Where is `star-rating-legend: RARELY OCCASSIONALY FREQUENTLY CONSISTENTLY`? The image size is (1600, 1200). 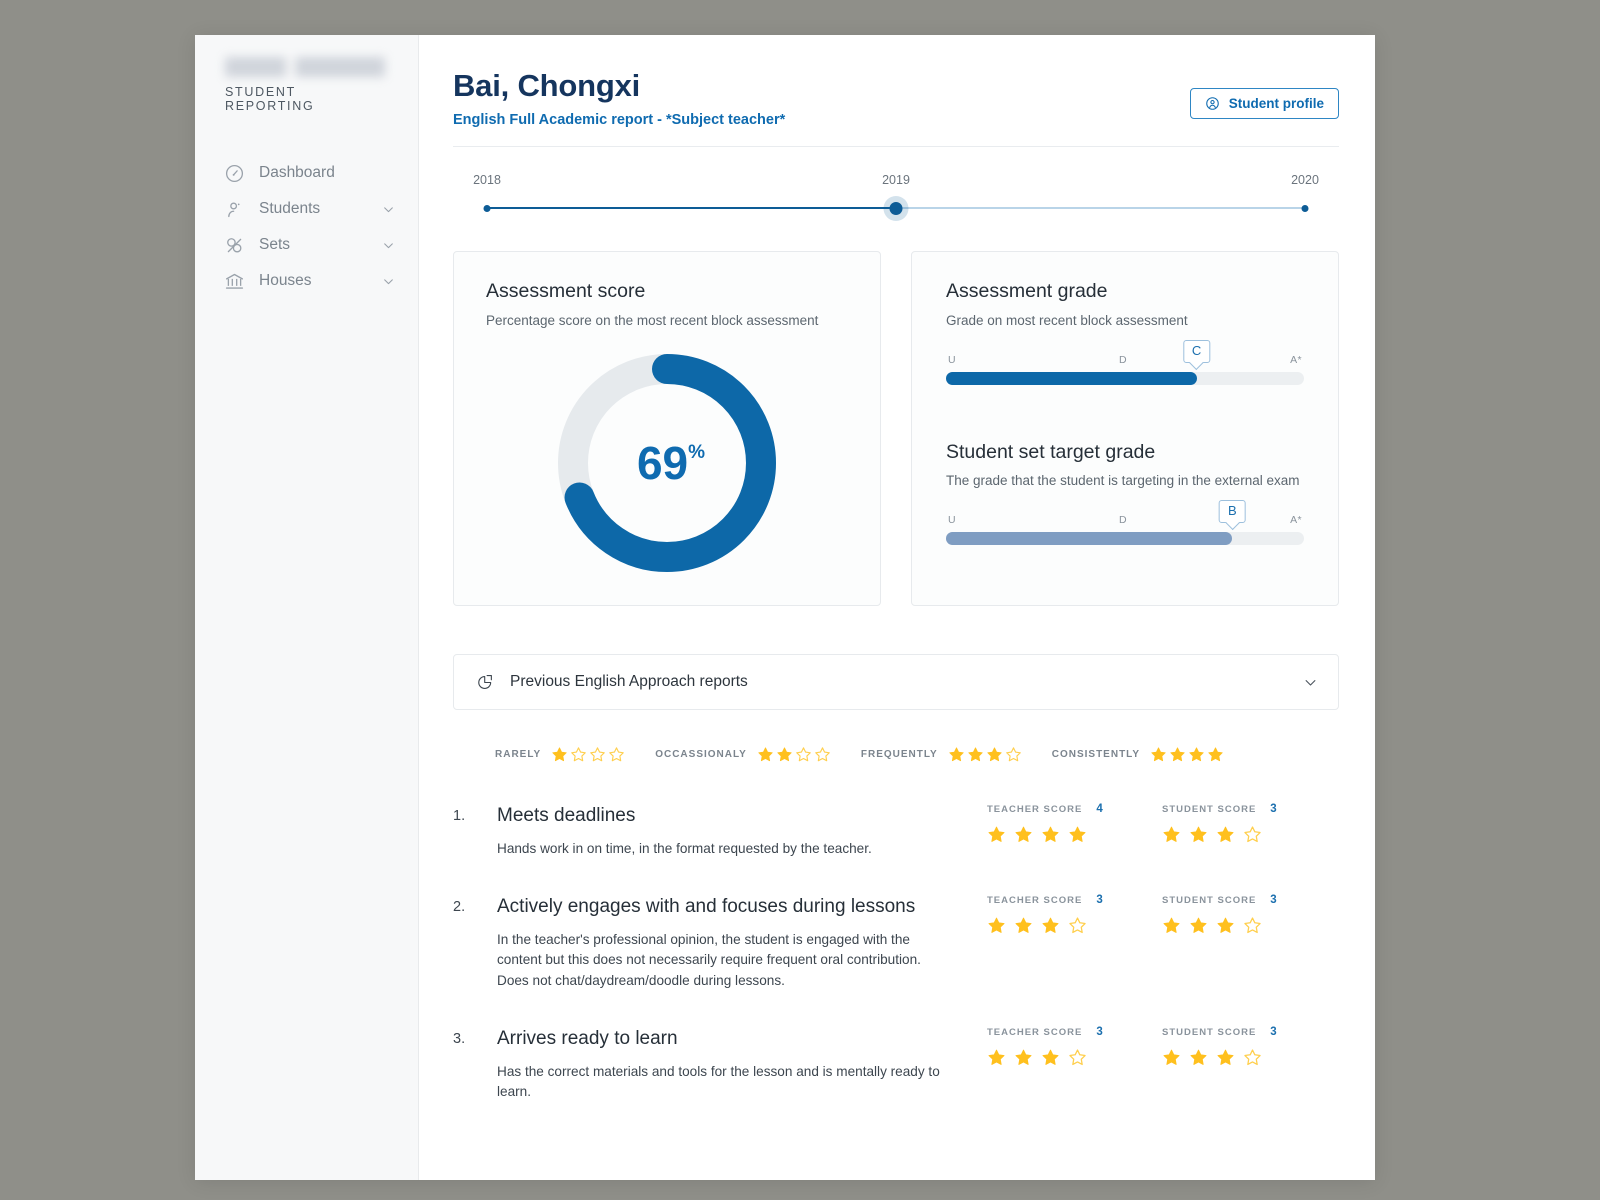
star-rating-legend: RARELY OCCASSIONALY FREQUENTLY CONSISTENTLY is located at coordinates (896, 754).